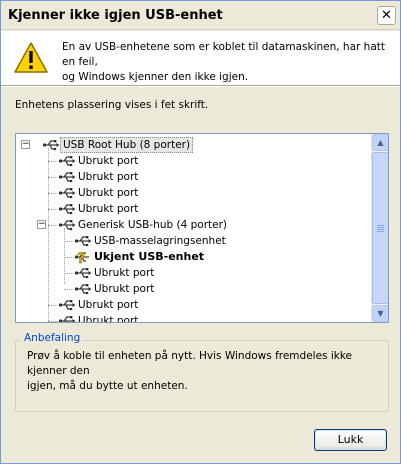  Describe the element at coordinates (31, 57) in the screenshot. I see `warning-icon` at that location.